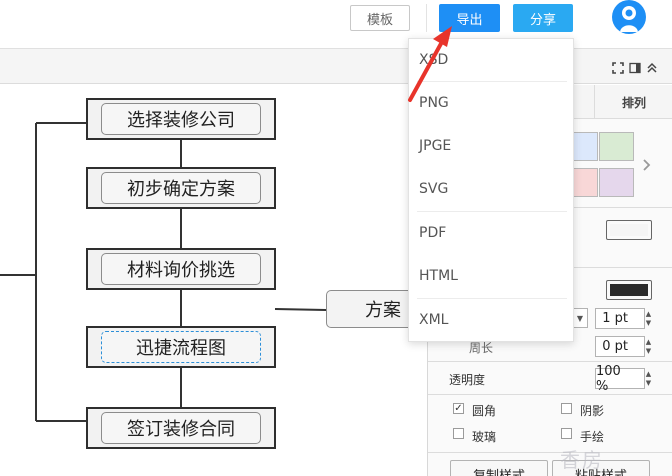 The width and height of the screenshot is (672, 476). I want to click on flow-node-label: 材料询价挑选, so click(181, 269).